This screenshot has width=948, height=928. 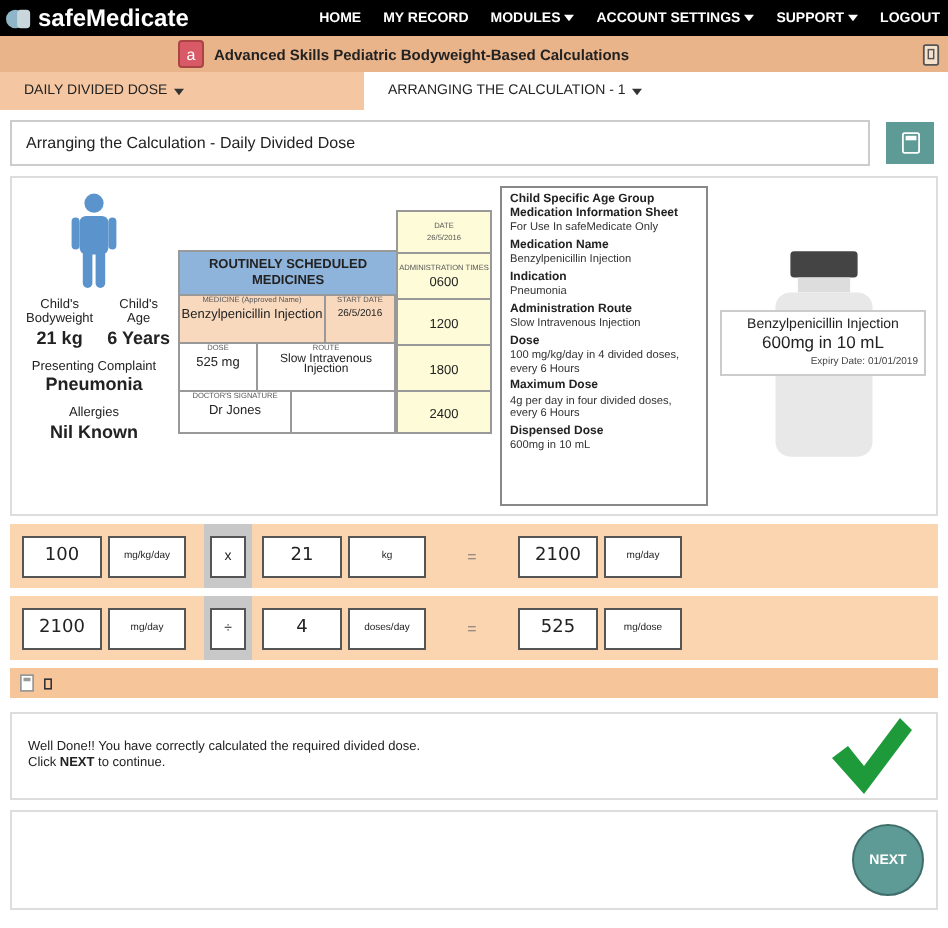 What do you see at coordinates (440, 143) in the screenshot?
I see `page-title: Arranging the Calculation - Daily Divided Dose` at bounding box center [440, 143].